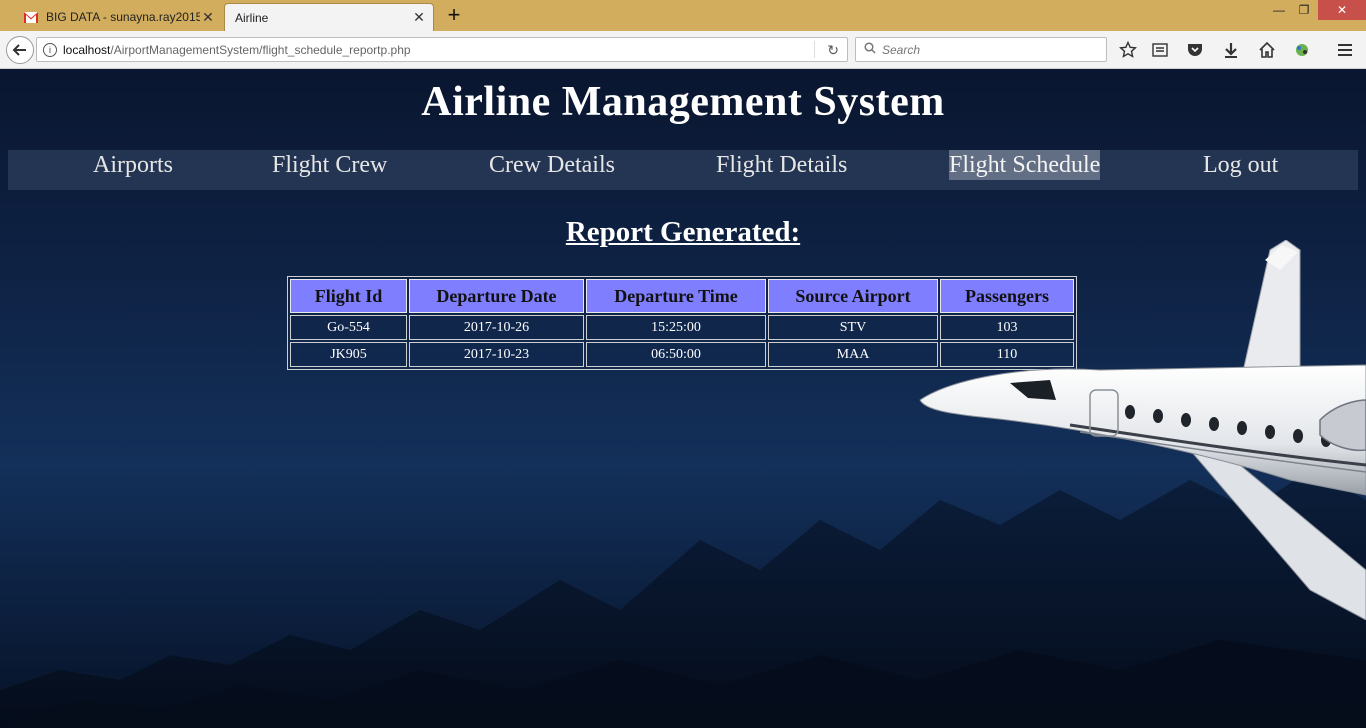 The width and height of the screenshot is (1366, 728). I want to click on tab-airline: Airline ✕, so click(329, 17).